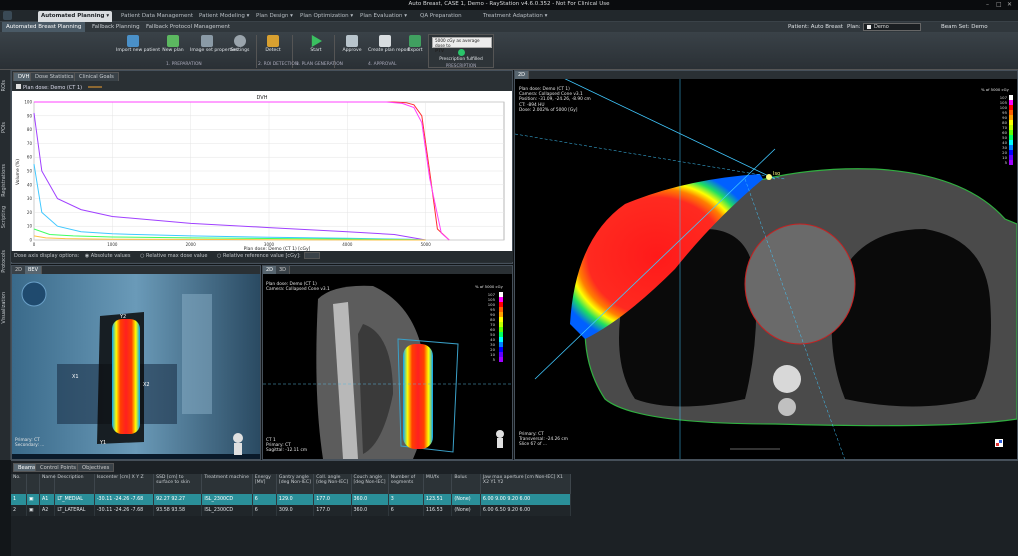 The width and height of the screenshot is (1018, 556). I want to click on check-icon, so click(461, 52).